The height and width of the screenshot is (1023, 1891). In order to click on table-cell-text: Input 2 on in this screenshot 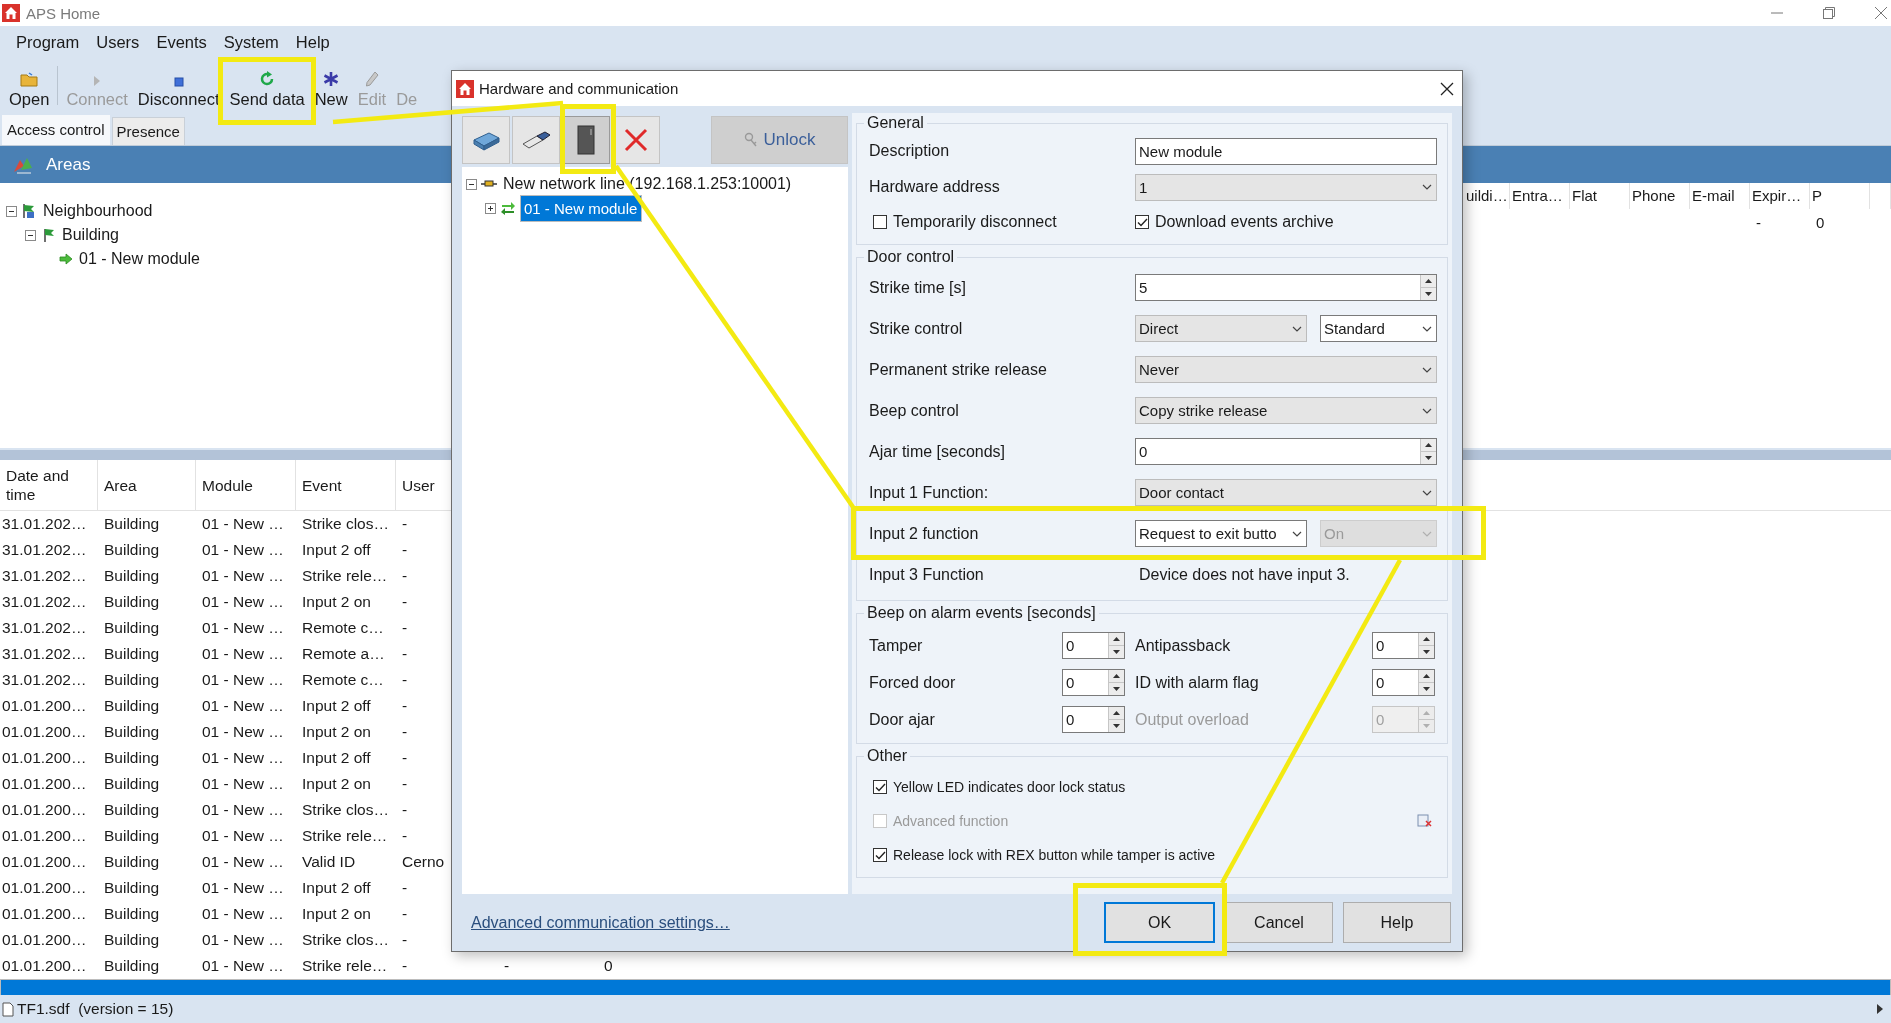, I will do `click(336, 602)`.